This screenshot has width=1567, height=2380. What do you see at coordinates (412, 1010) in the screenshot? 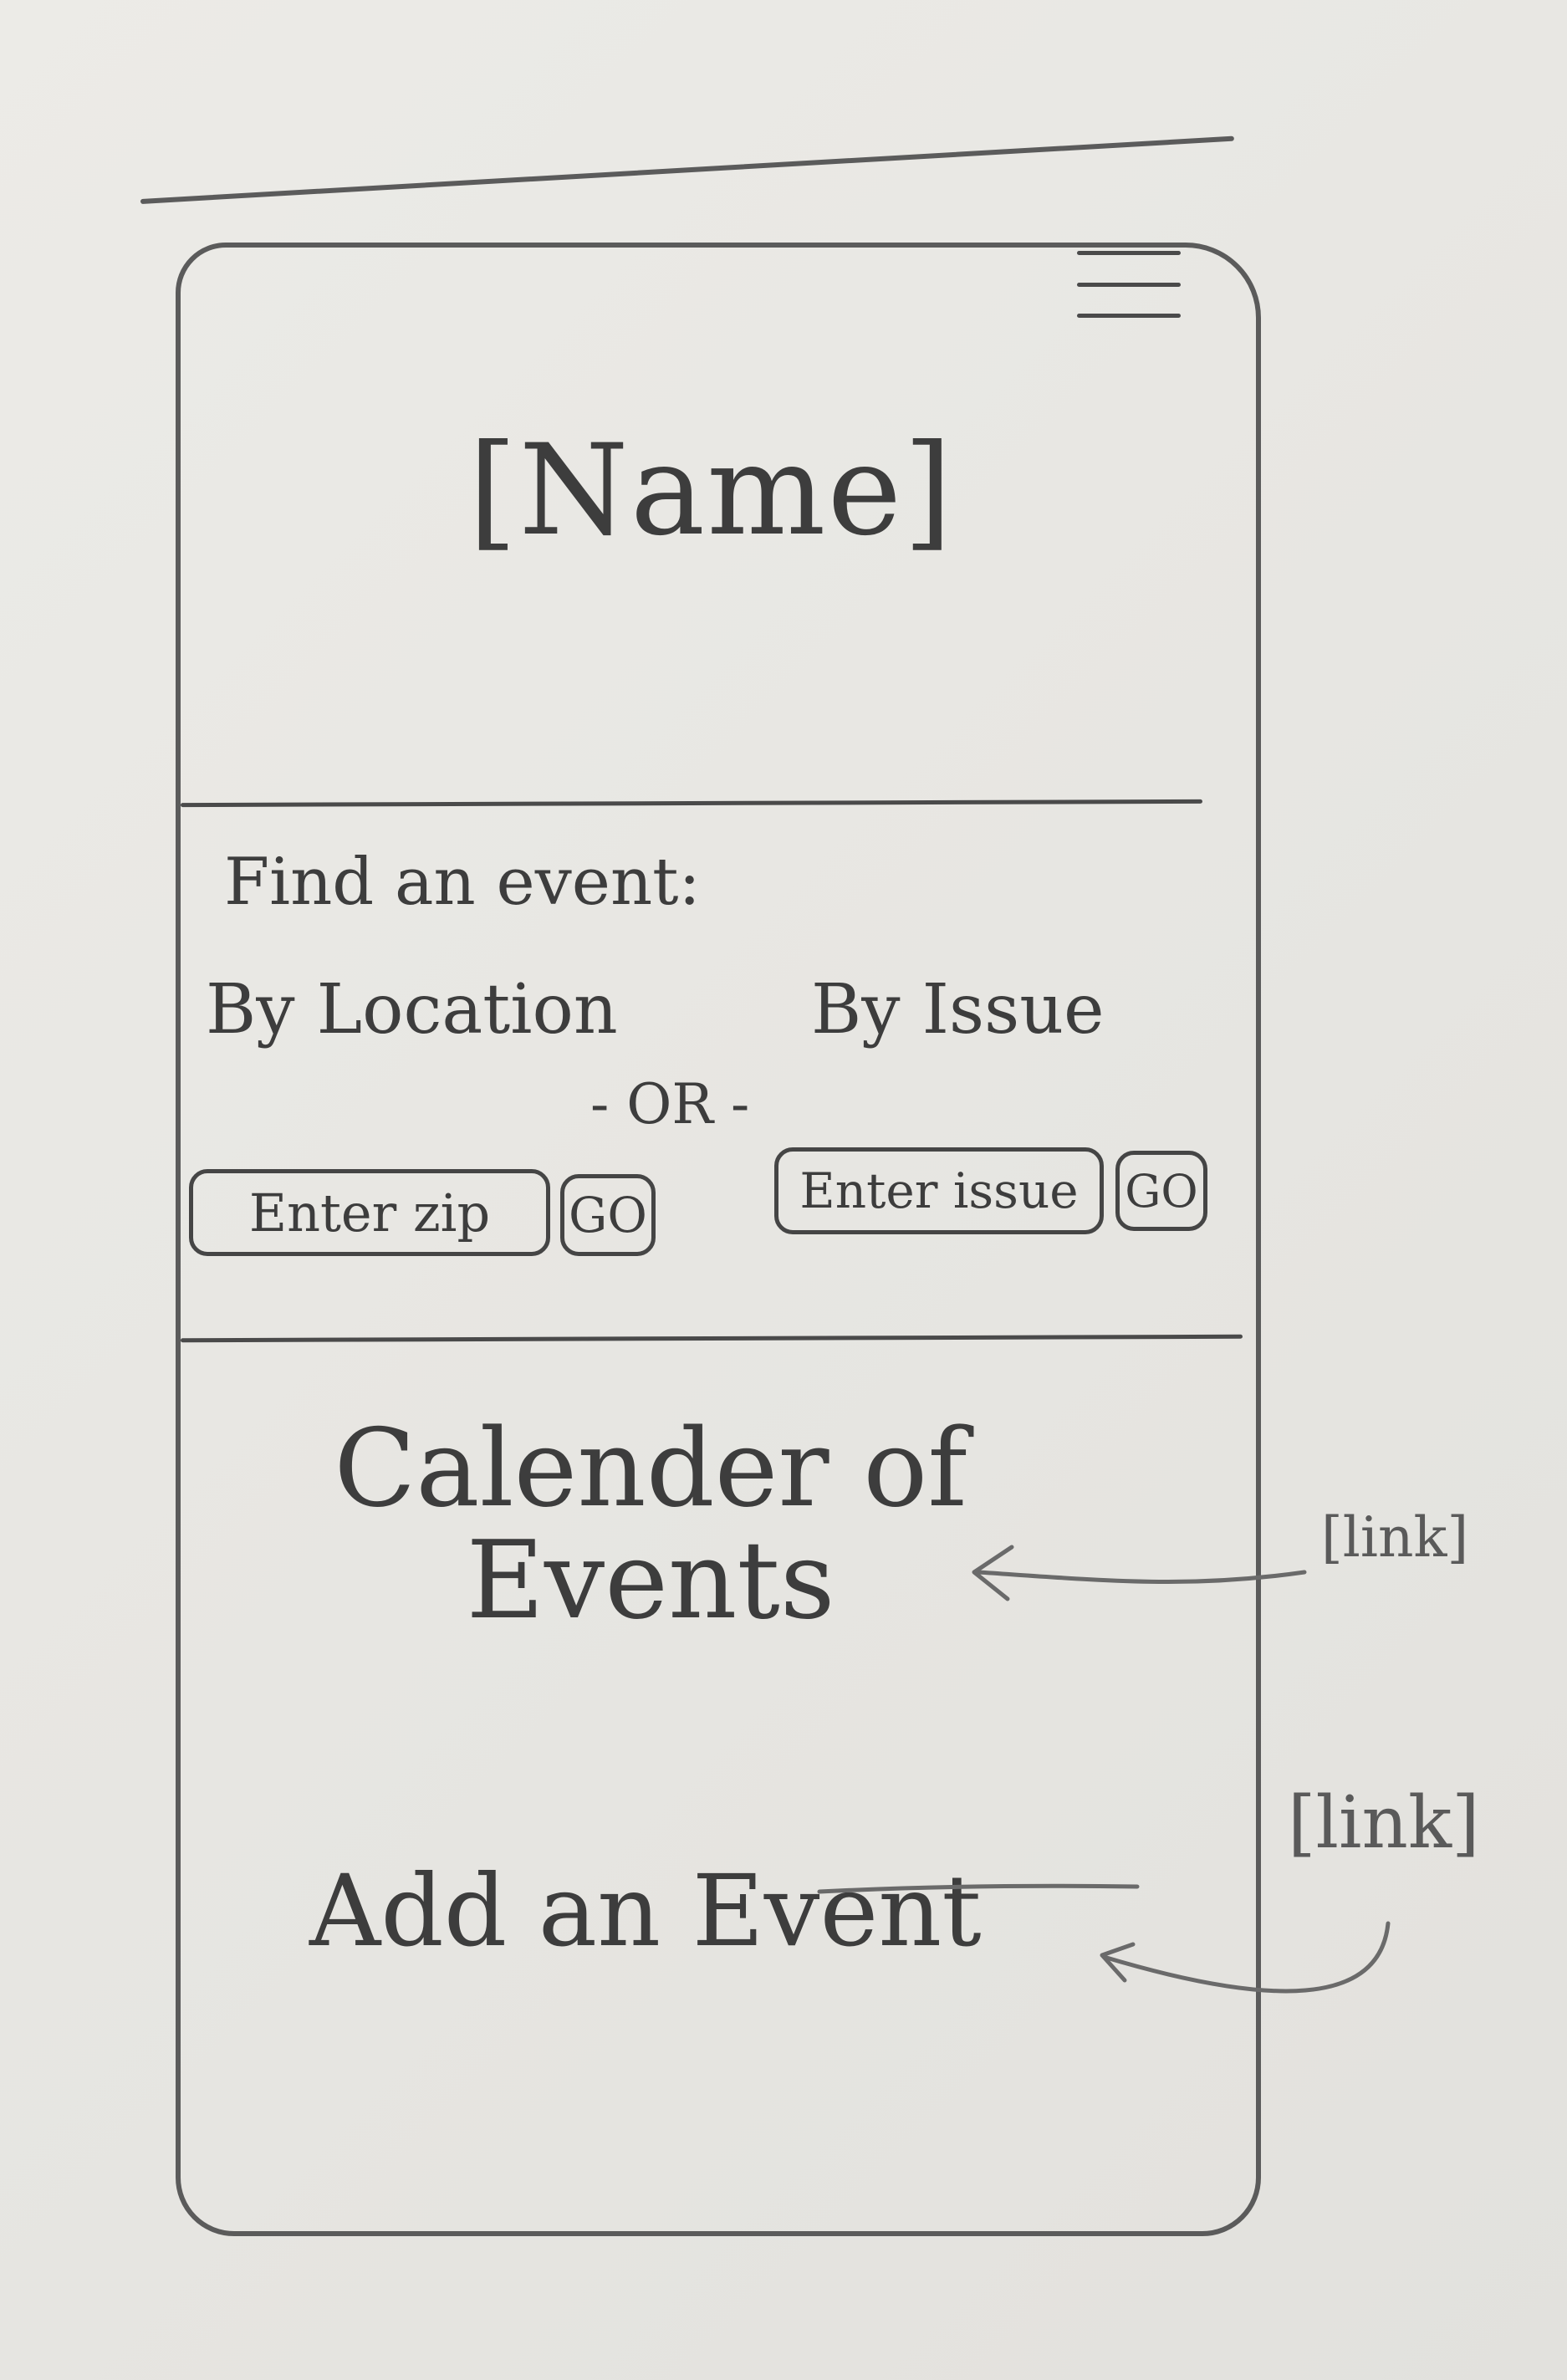
I see `by-location-label: By Location` at bounding box center [412, 1010].